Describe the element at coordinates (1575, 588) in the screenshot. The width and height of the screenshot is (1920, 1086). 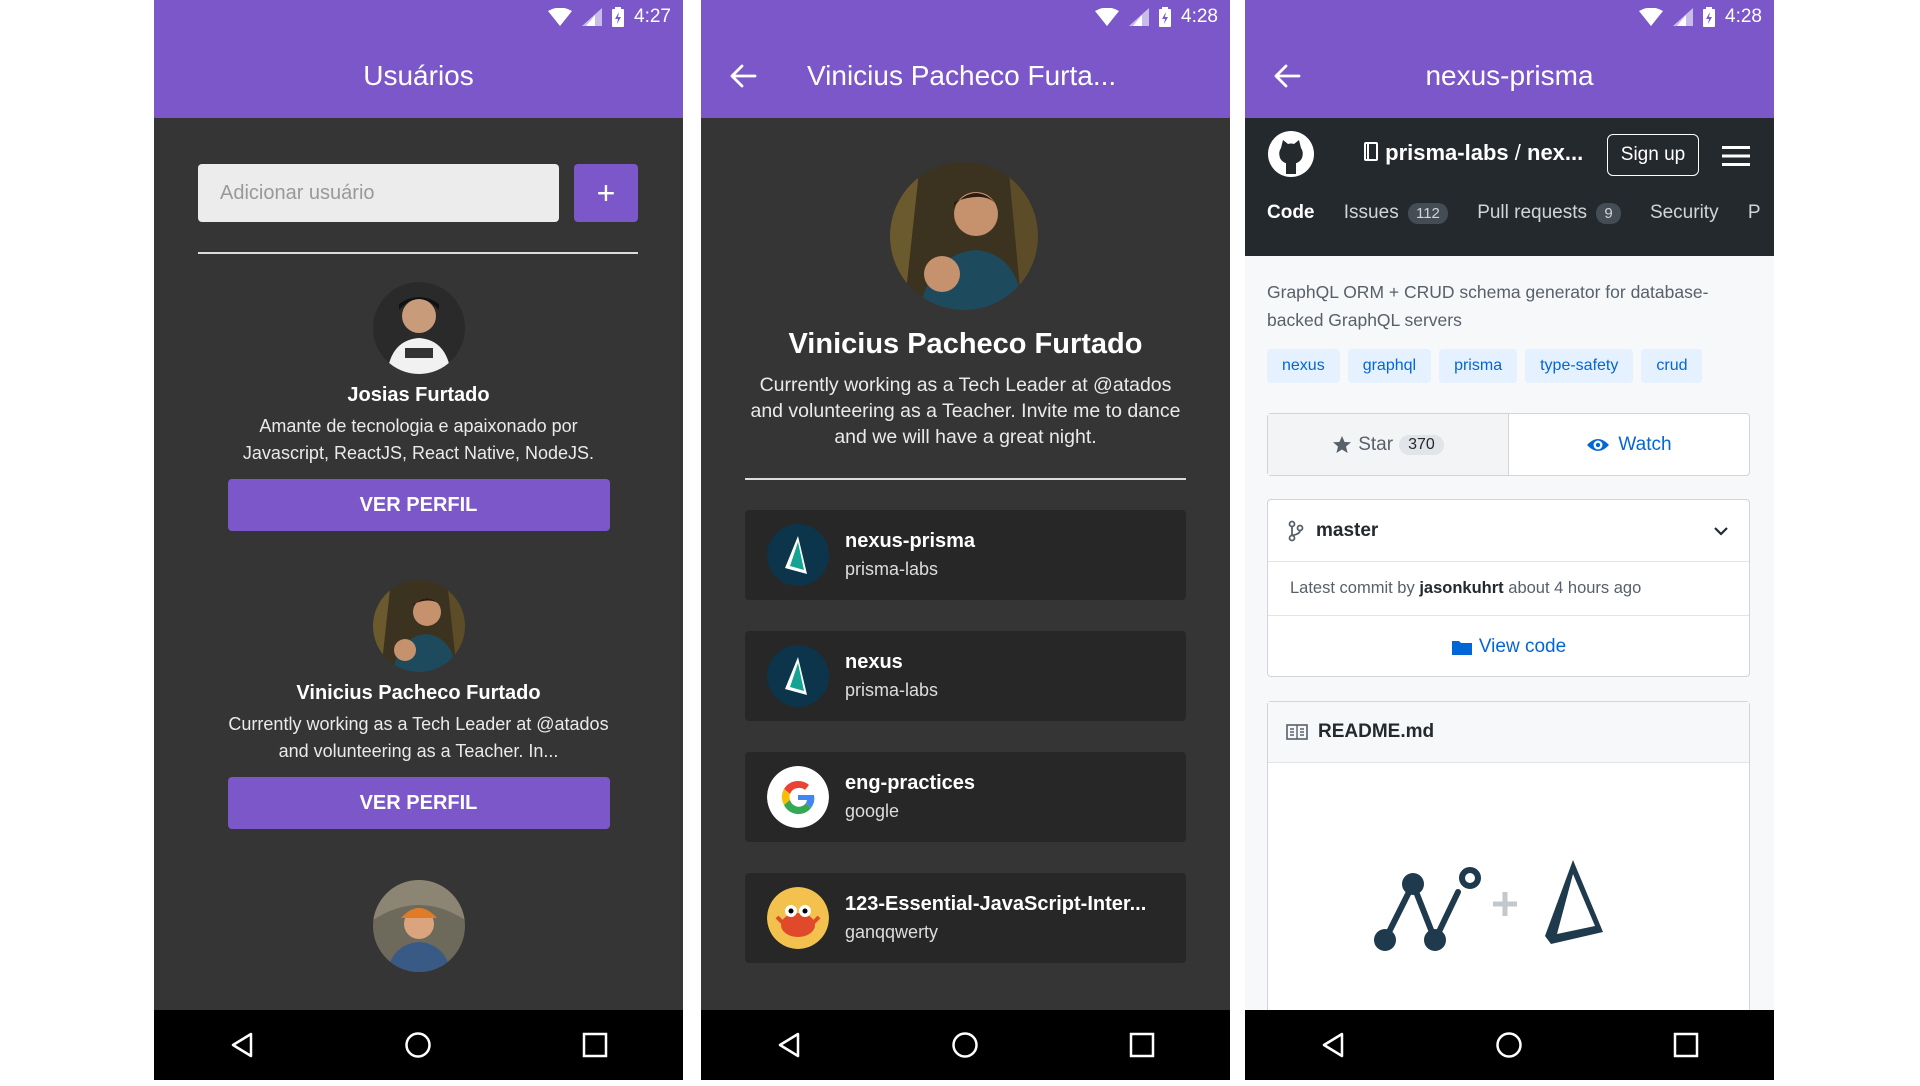
I see `commit-time: about 4 hours ago` at that location.